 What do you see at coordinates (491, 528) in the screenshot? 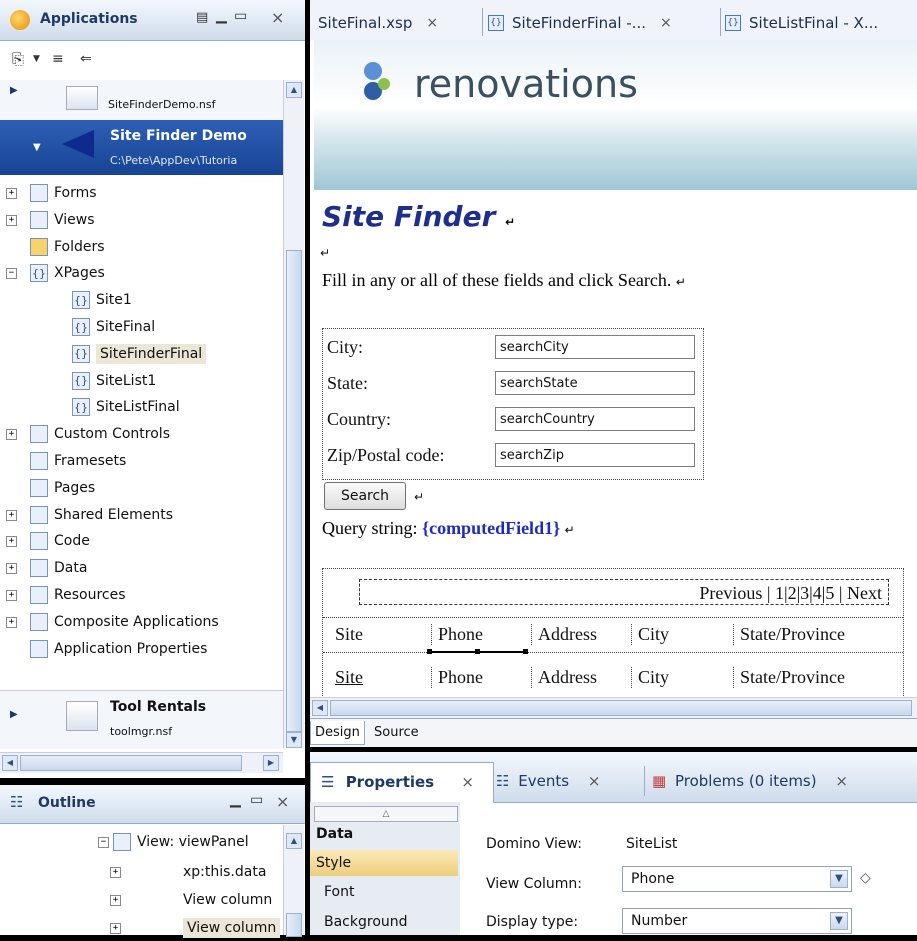
I see `computed-field: {computedField1}` at bounding box center [491, 528].